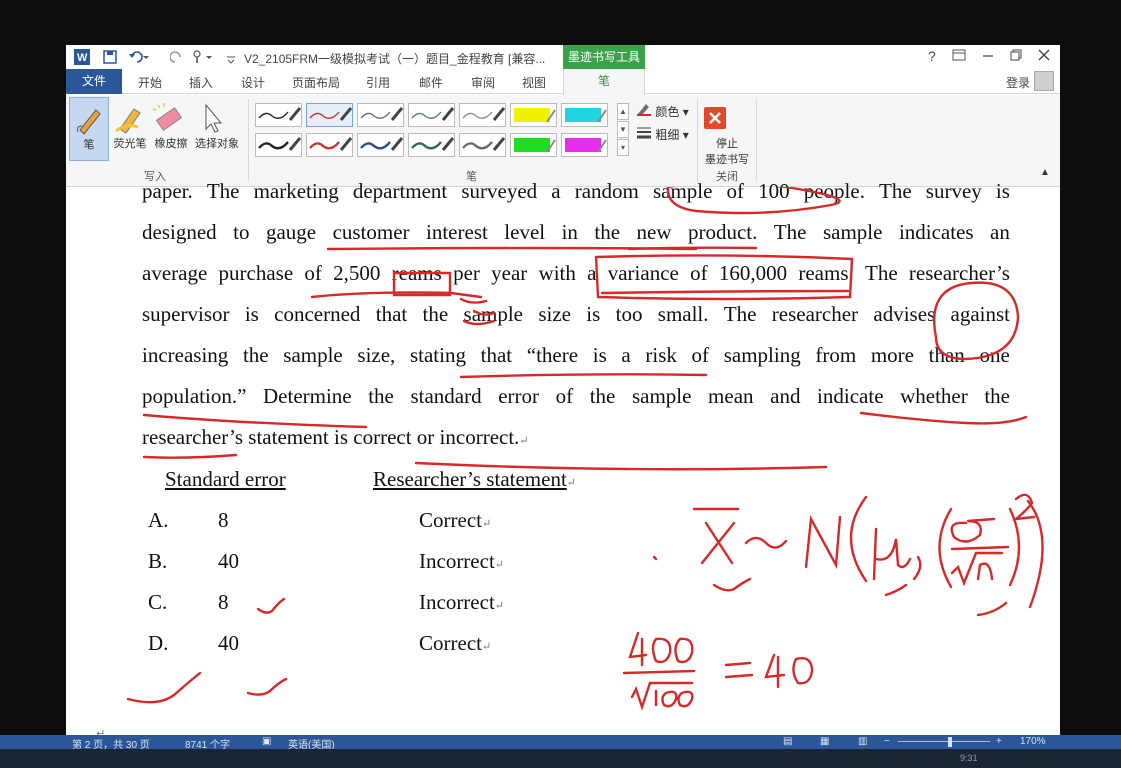 The height and width of the screenshot is (768, 1121). Describe the element at coordinates (667, 112) in the screenshot. I see `pen-color-label: 颜色` at that location.